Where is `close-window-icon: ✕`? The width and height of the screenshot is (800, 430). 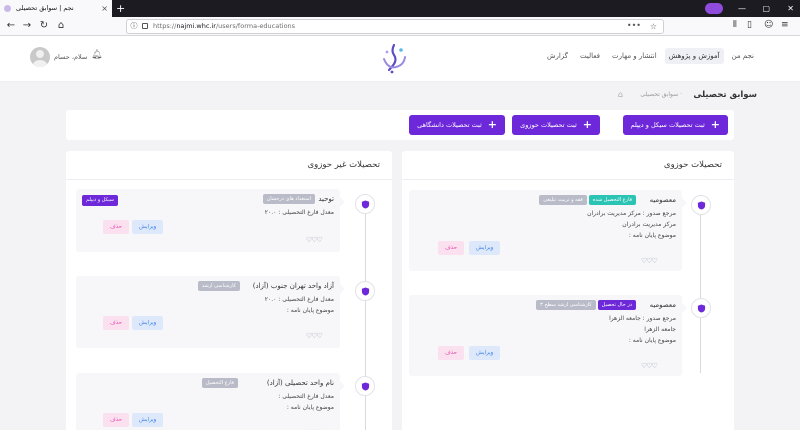 close-window-icon: ✕ is located at coordinates (790, 8).